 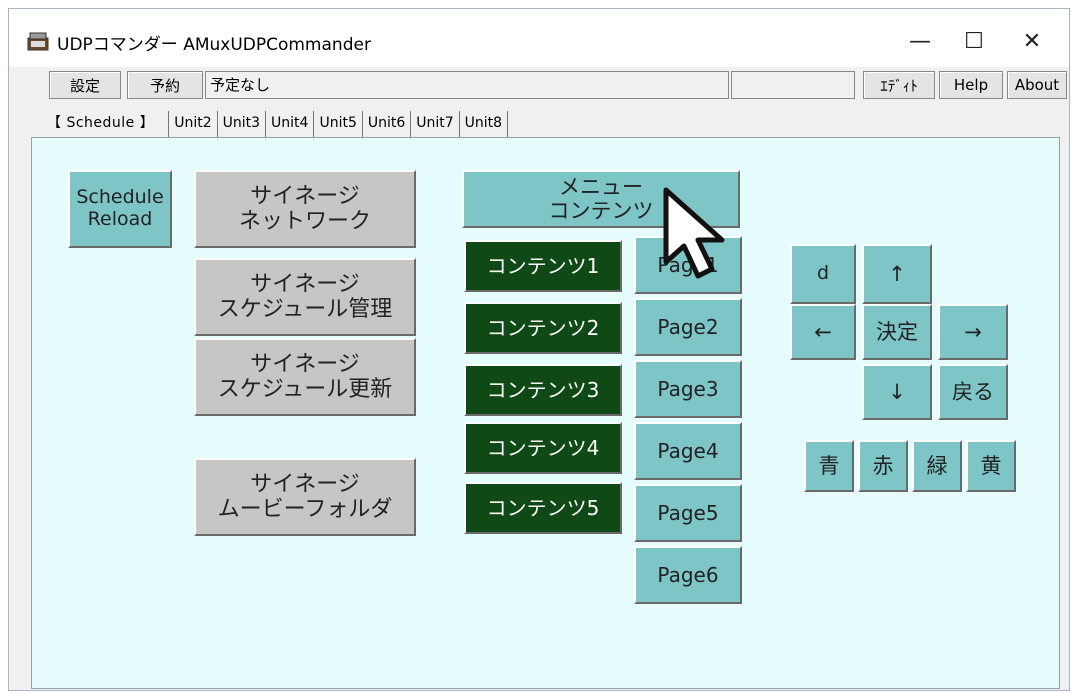 What do you see at coordinates (543, 266) in the screenshot?
I see `contents-1-button: コンテンツ1` at bounding box center [543, 266].